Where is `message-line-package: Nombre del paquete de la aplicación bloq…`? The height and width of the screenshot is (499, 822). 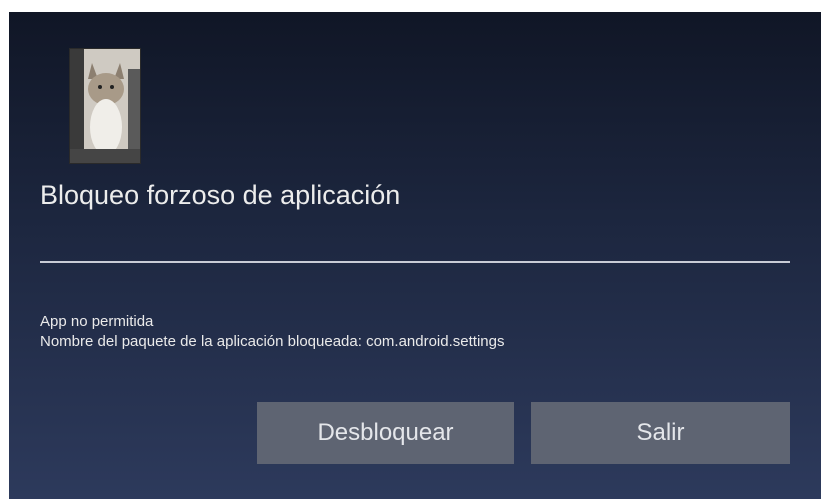
message-line-package: Nombre del paquete de la aplicación bloq… is located at coordinates (272, 341).